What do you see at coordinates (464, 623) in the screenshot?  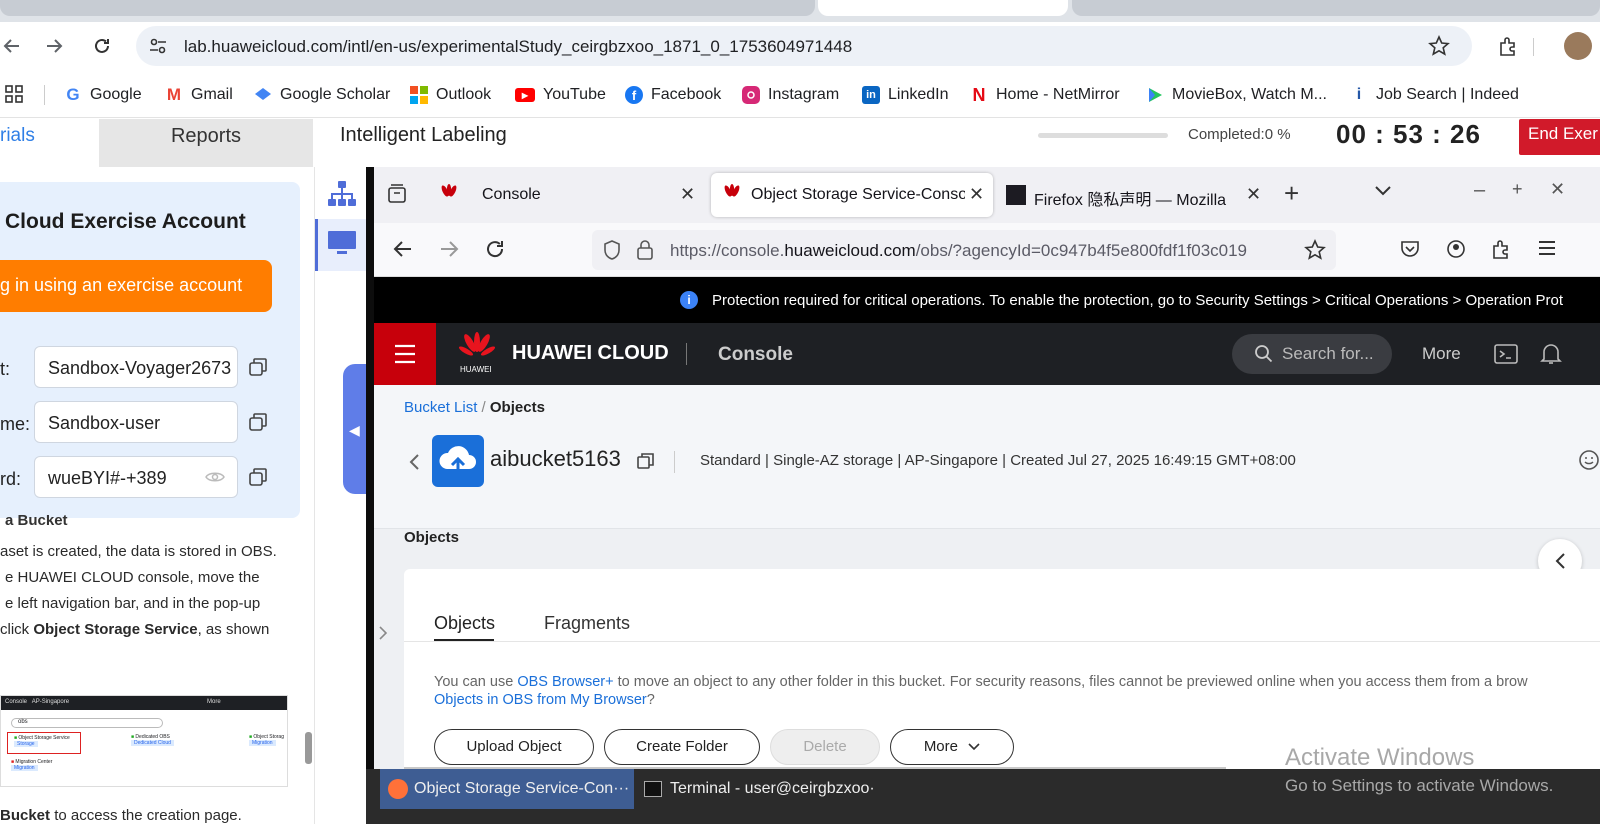 I see `tab-objects: Objects` at bounding box center [464, 623].